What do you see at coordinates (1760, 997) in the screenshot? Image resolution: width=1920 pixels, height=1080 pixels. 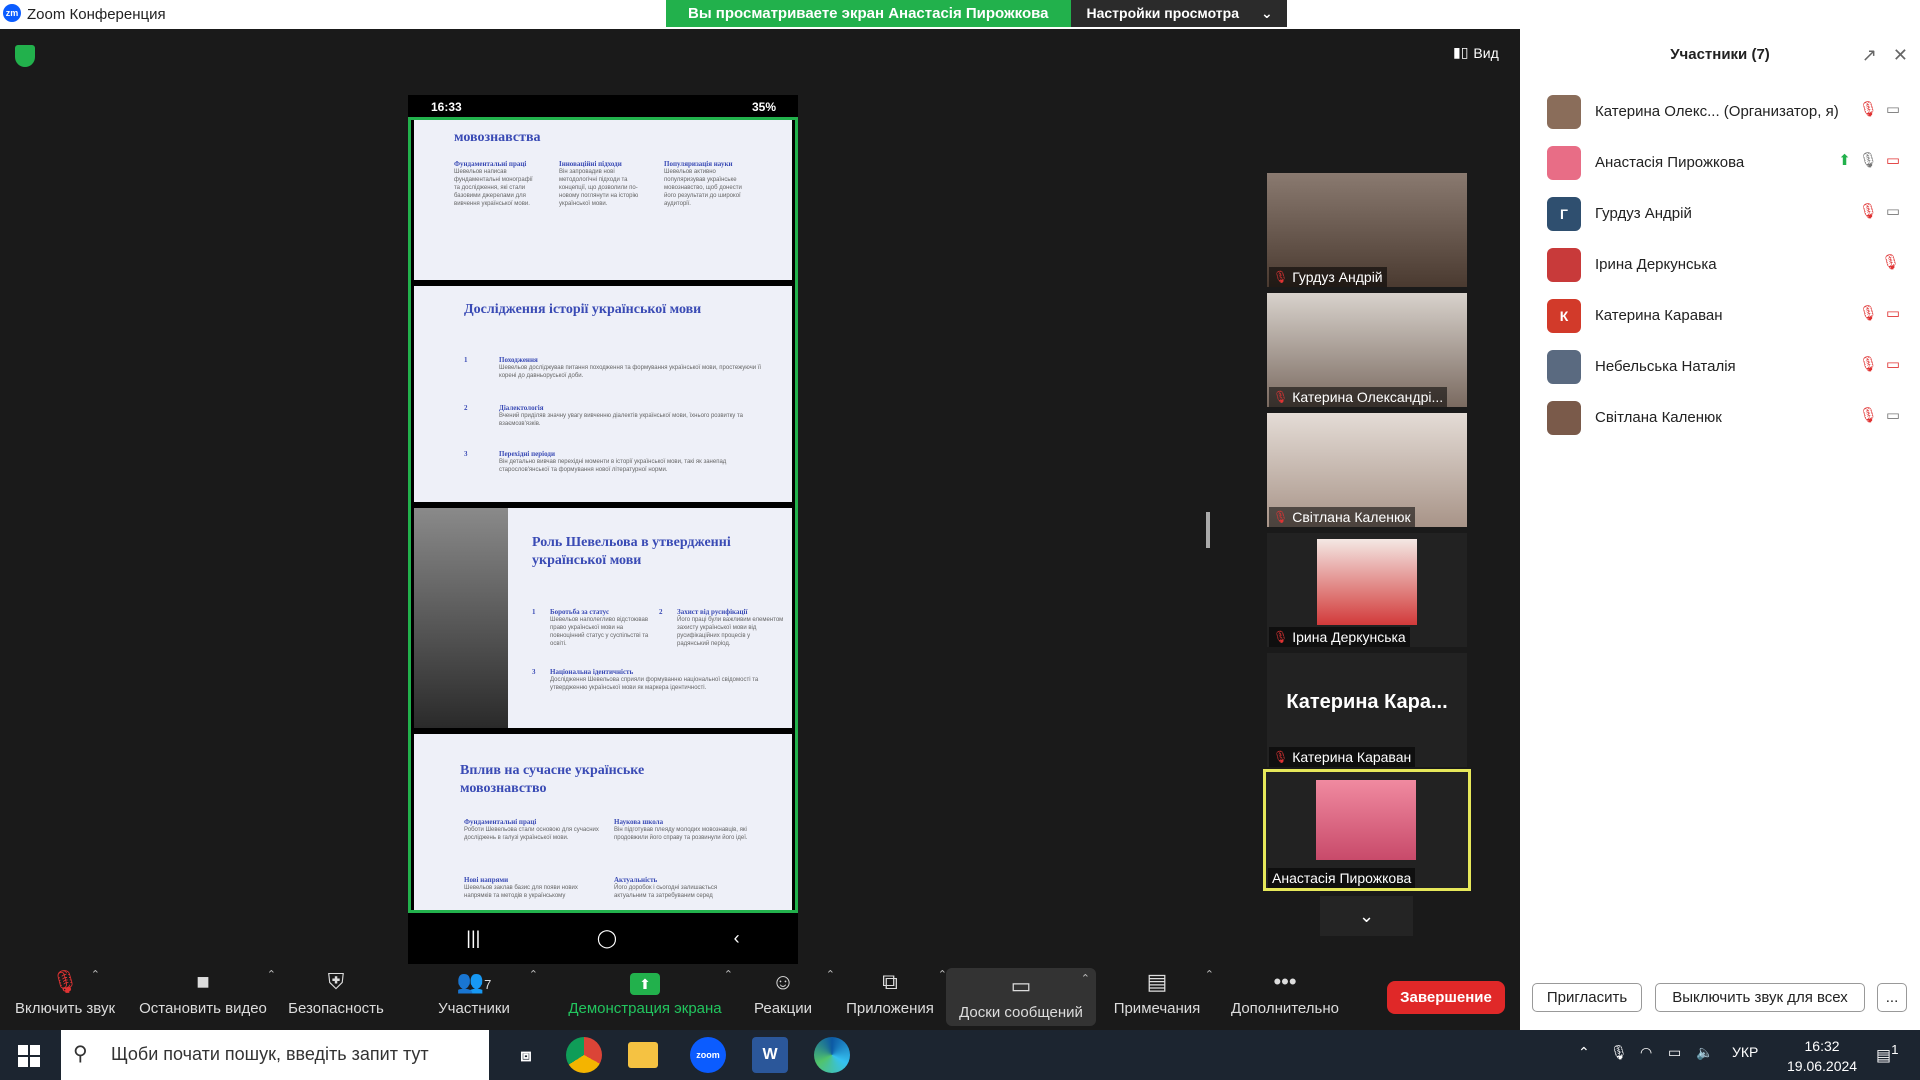 I see `mute-all-button: Выключить звук для всех` at bounding box center [1760, 997].